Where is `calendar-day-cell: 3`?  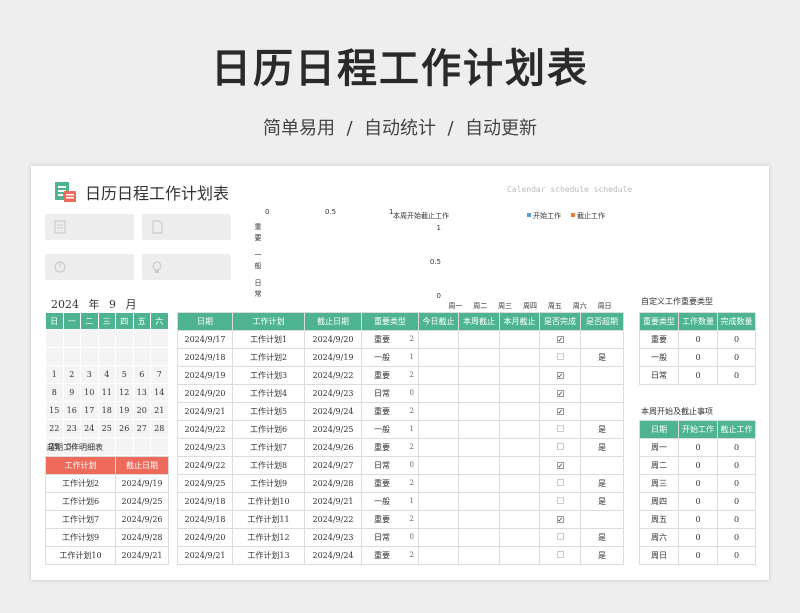 calendar-day-cell: 3 is located at coordinates (89, 374).